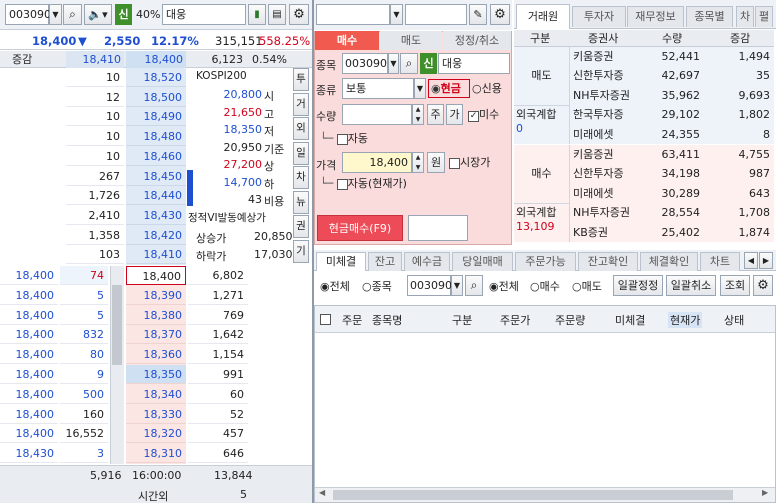 Image resolution: width=776 pixels, height=504 pixels. Describe the element at coordinates (156, 454) in the screenshot. I see `bid-price: 18,310` at that location.